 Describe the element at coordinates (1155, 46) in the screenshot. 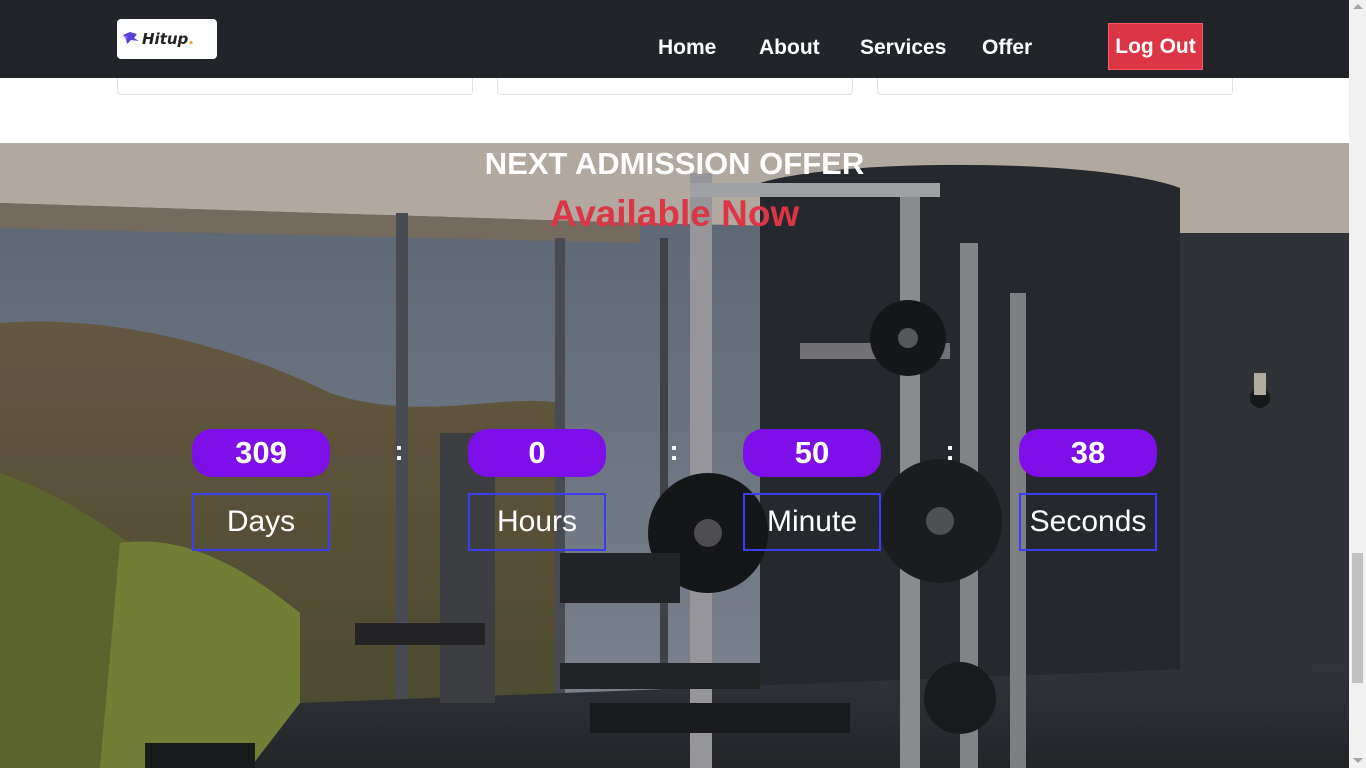

I see `logout-button: Log Out` at that location.